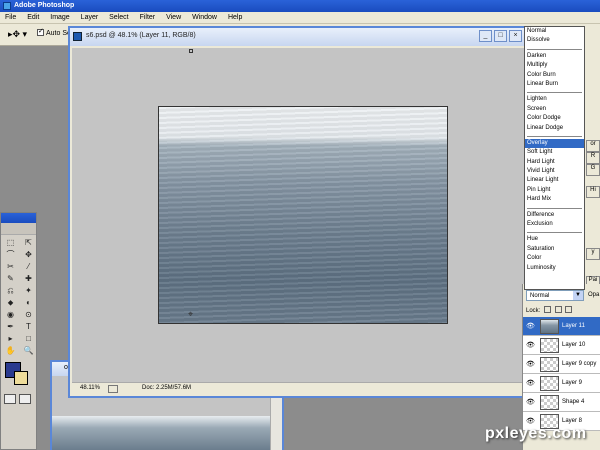  What do you see at coordinates (10, 254) in the screenshot?
I see `lasso-tool-icon: ⌒` at bounding box center [10, 254].